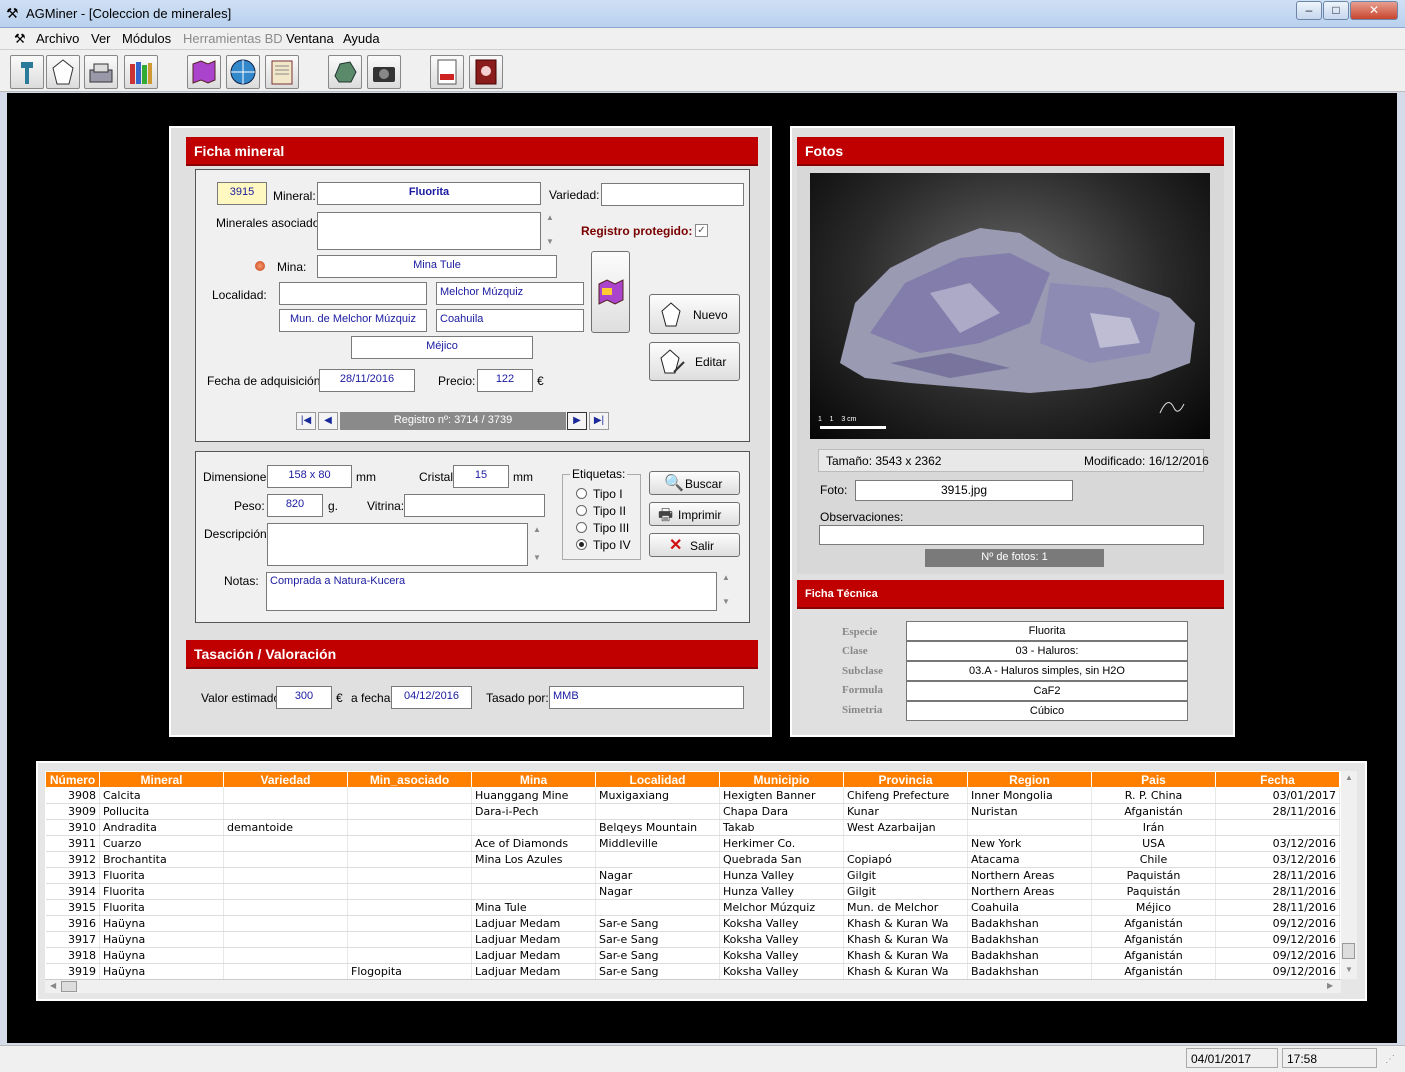 The image size is (1405, 1072). What do you see at coordinates (437, 266) in the screenshot?
I see `mina-field: Mina Tule` at bounding box center [437, 266].